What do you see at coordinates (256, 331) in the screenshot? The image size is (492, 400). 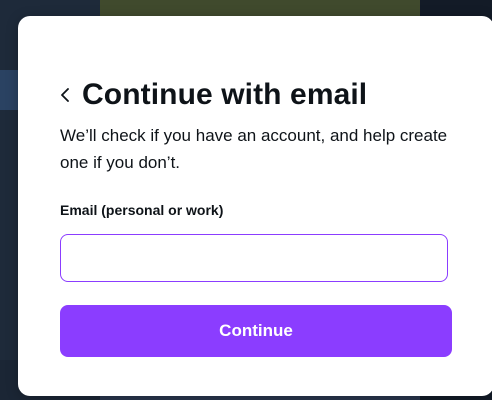 I see `continue-button: Continue` at bounding box center [256, 331].